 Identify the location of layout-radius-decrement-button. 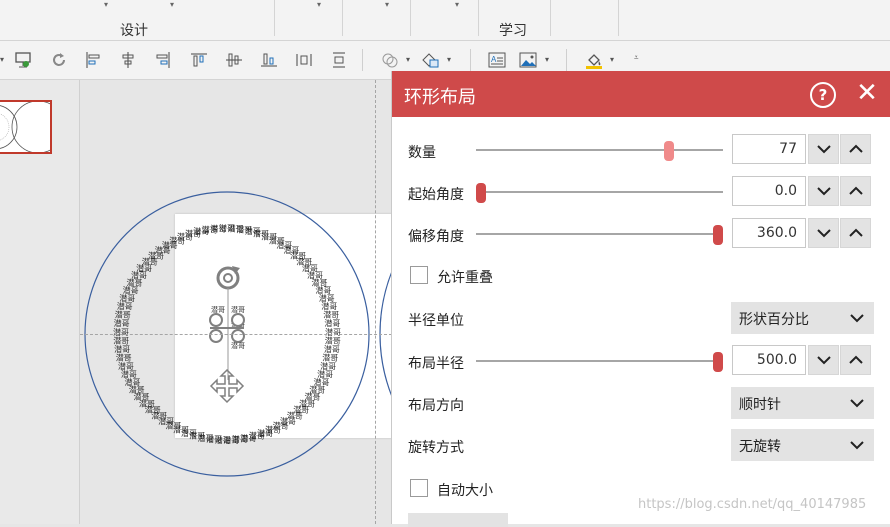
(823, 360).